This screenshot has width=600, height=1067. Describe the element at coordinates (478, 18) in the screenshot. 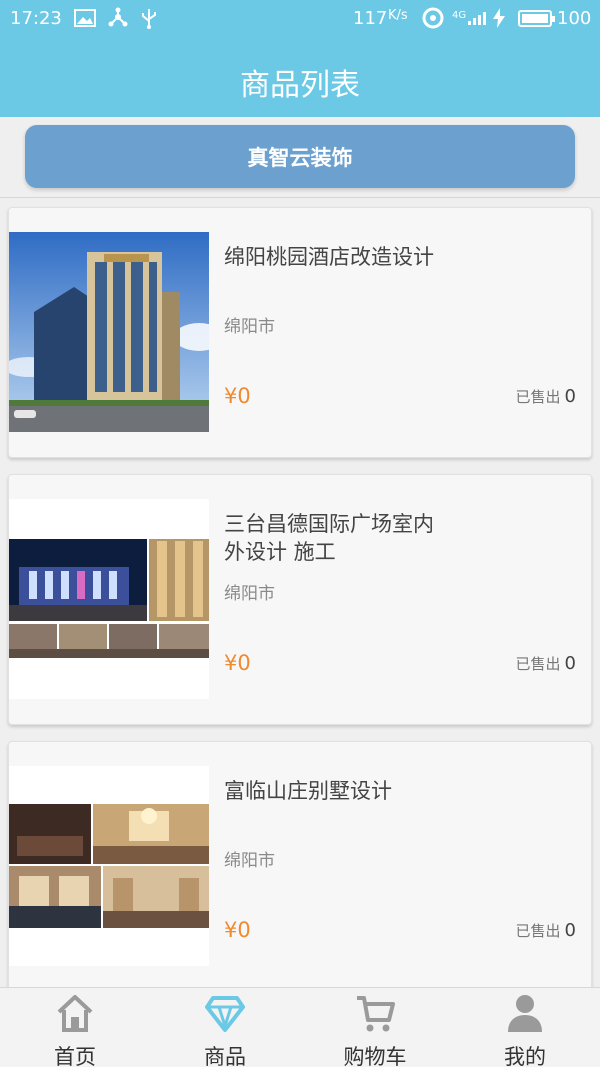

I see `signal-icon` at that location.